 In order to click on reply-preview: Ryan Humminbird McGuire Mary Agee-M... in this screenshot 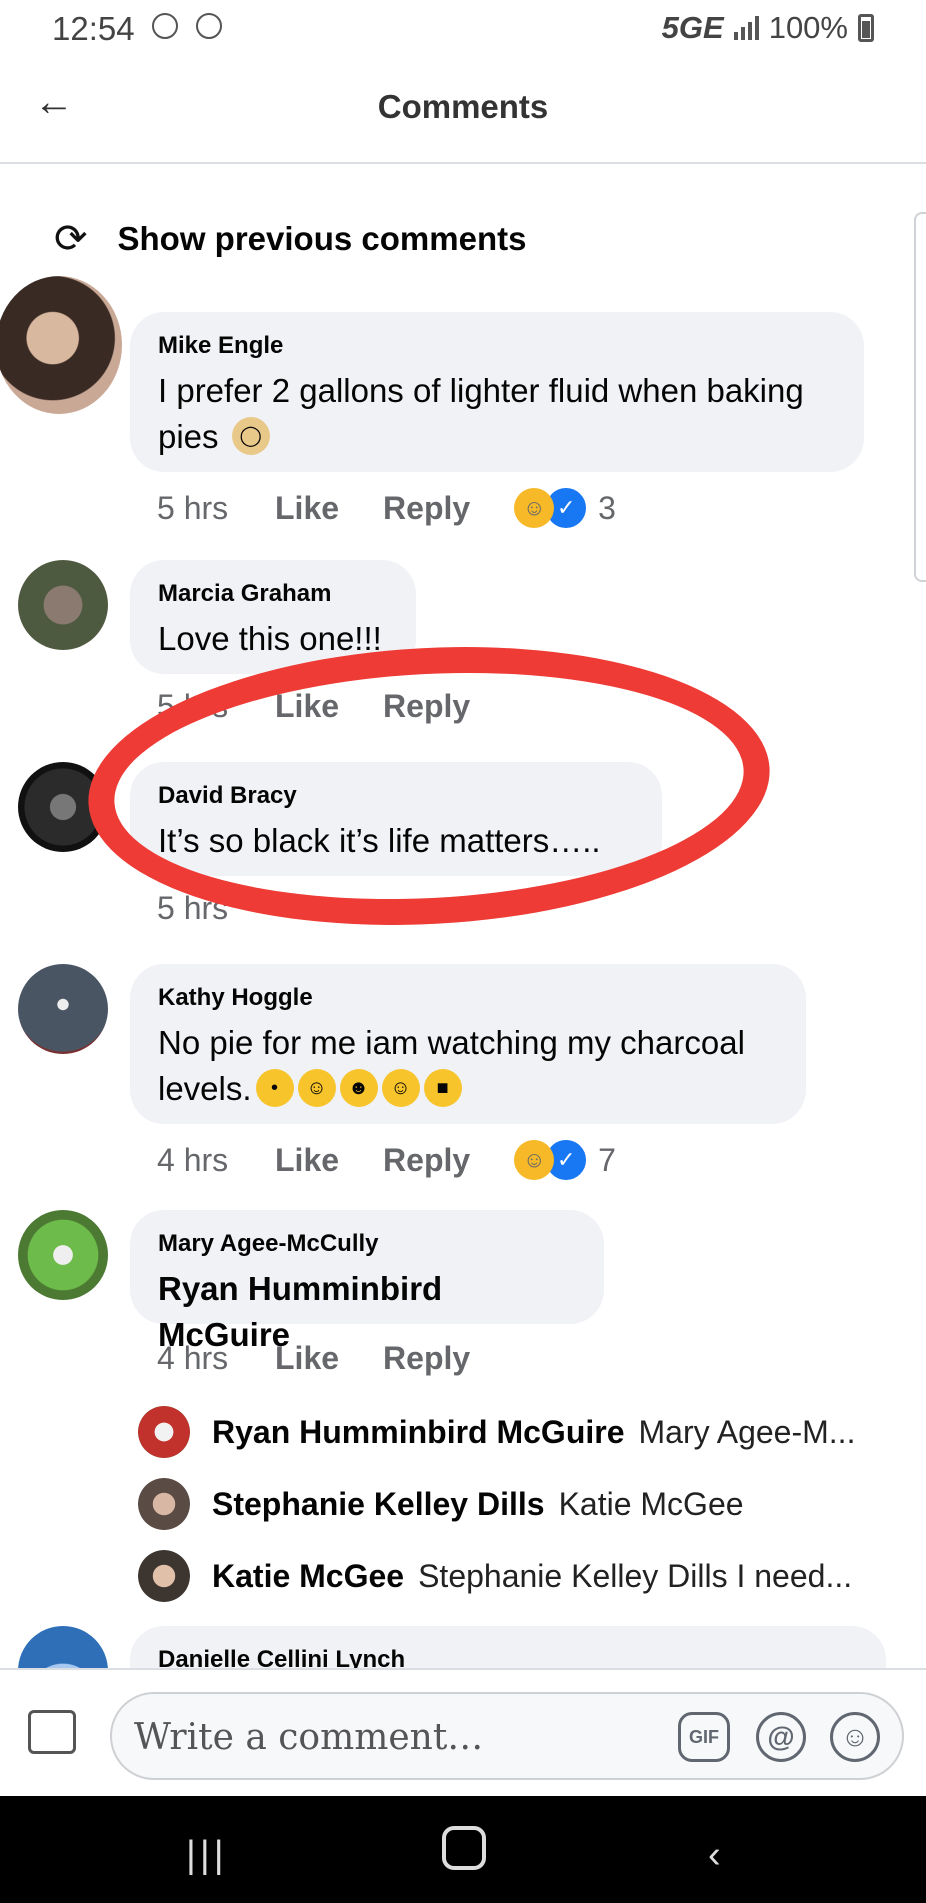, I will do `click(496, 1432)`.